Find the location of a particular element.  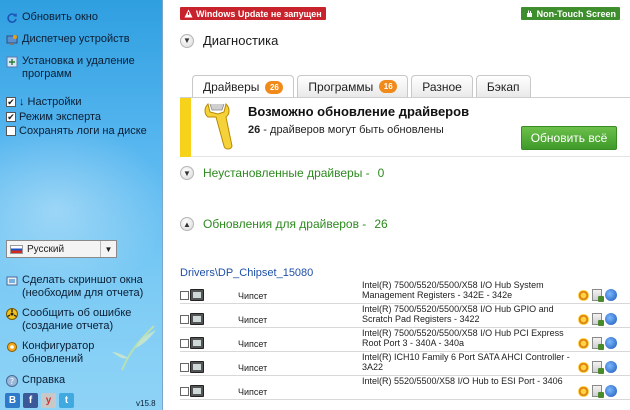

help-item: ? Справка is located at coordinates (35, 380).